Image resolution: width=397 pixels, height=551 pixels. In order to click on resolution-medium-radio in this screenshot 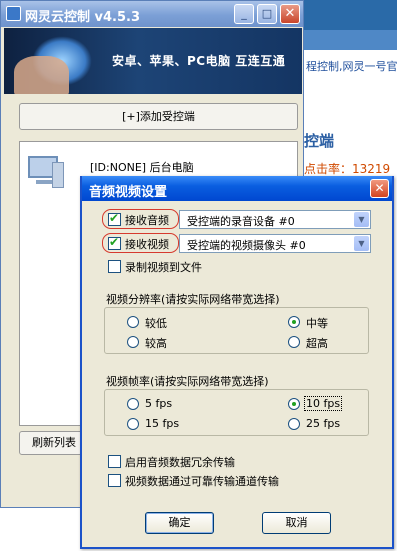, I will do `click(294, 322)`.